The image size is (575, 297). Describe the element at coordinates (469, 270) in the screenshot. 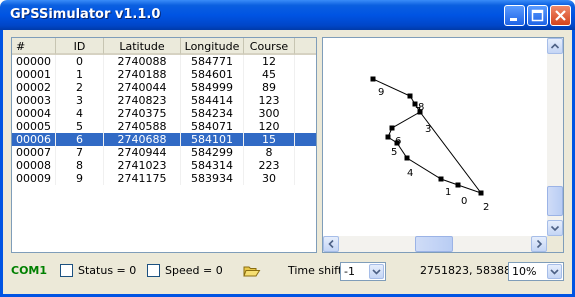

I see `cursor-coordinates: 2751823, 583884` at that location.